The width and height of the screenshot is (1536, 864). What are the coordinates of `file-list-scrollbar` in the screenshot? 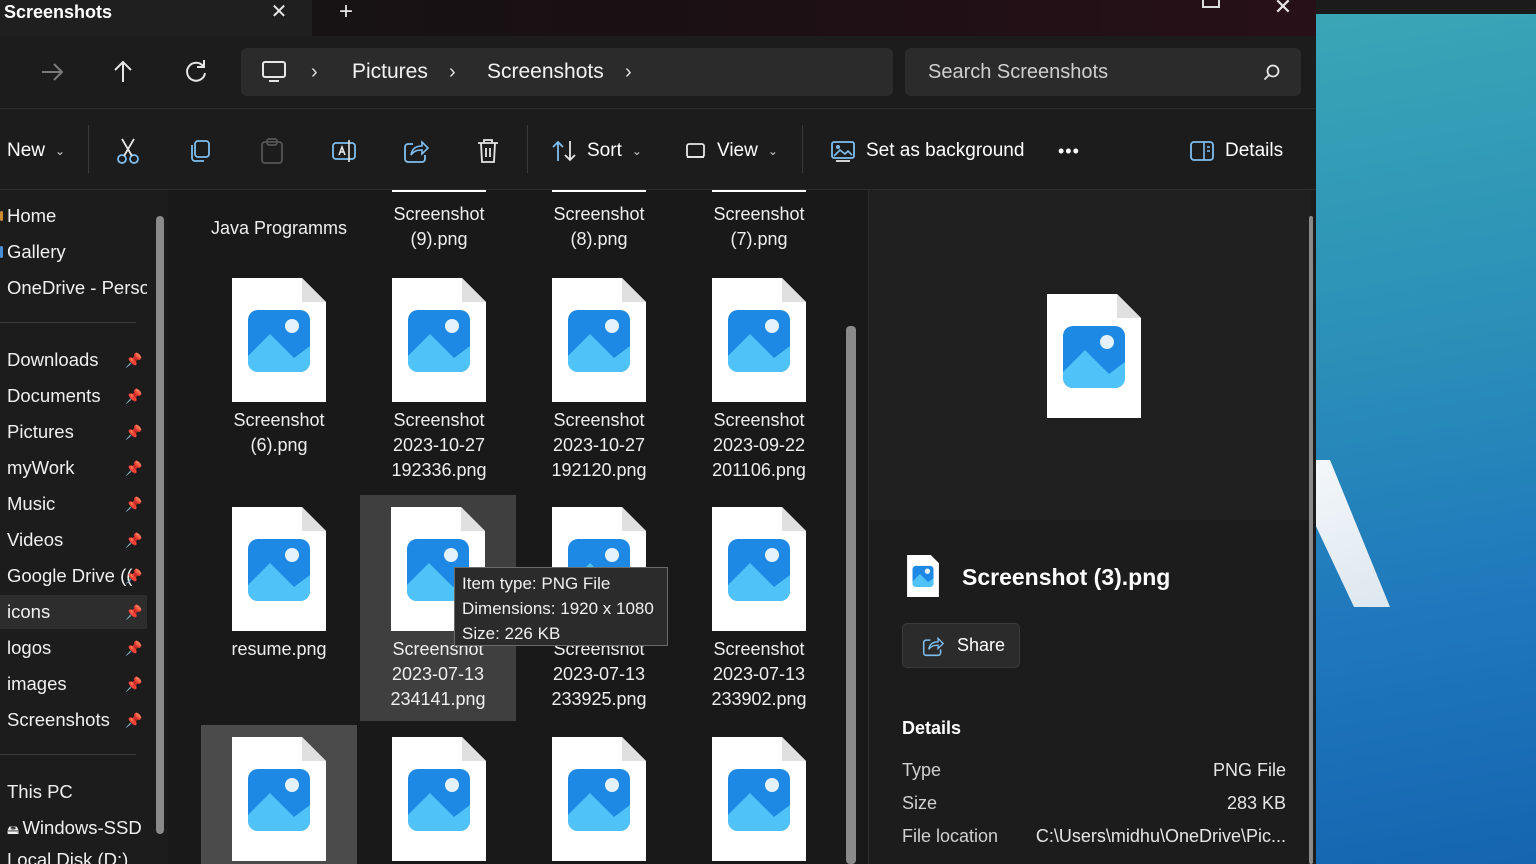 It's located at (851, 595).